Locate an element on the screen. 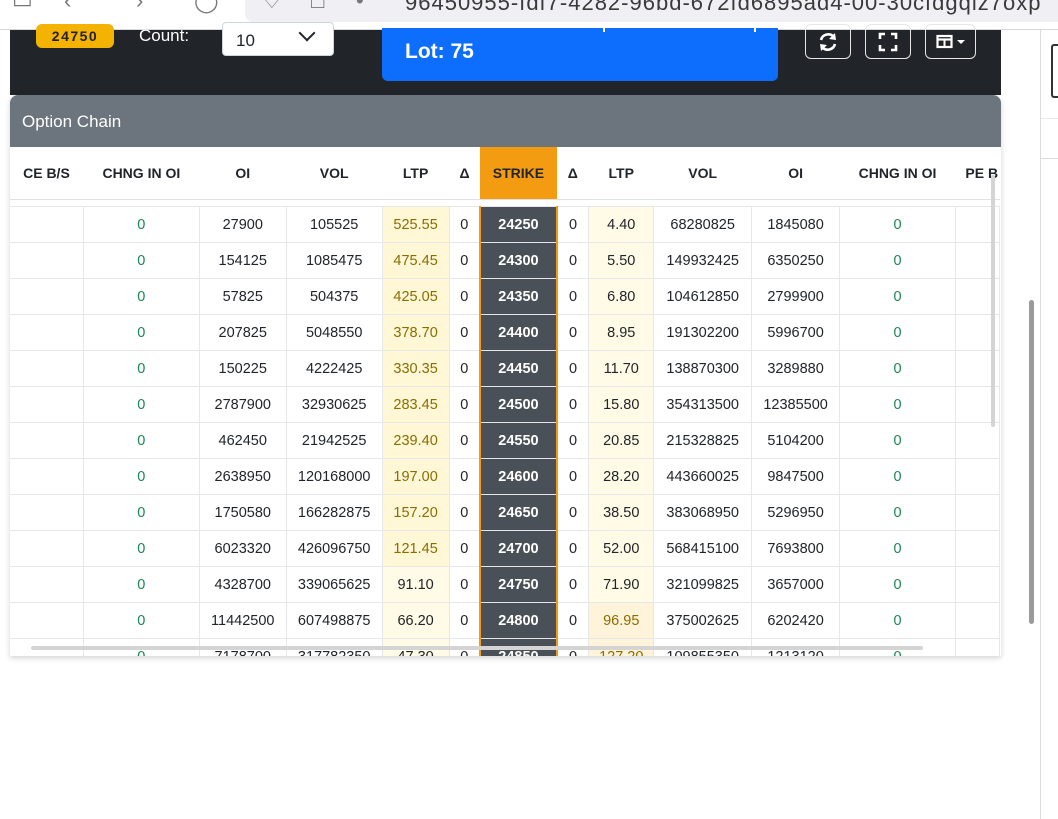 Image resolution: width=1058 pixels, height=819 pixels. strike-count-select: 10 is located at coordinates (278, 39).